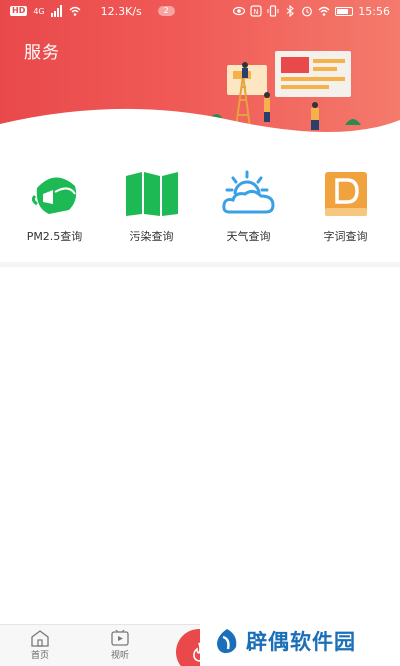  I want to click on home-icon, so click(40, 638).